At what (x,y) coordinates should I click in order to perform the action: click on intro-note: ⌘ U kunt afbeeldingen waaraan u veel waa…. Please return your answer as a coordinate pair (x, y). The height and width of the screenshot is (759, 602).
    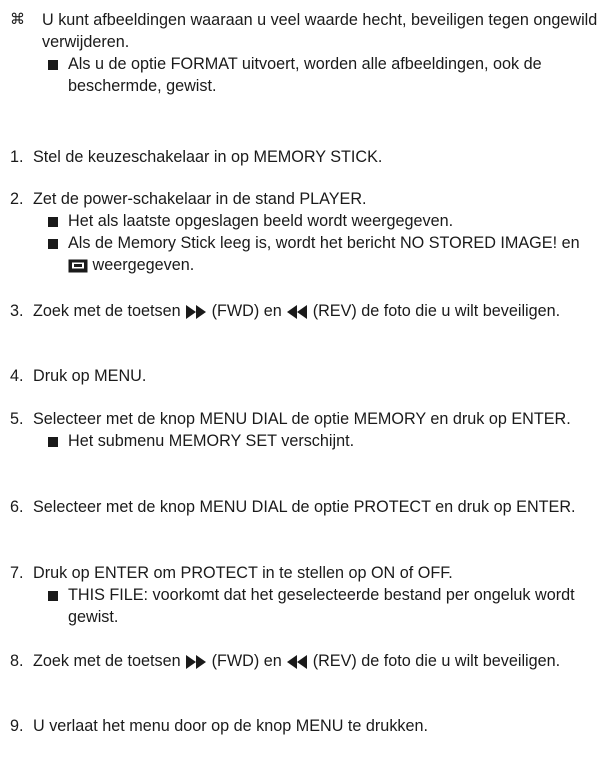
    Looking at the image, I should click on (306, 53).